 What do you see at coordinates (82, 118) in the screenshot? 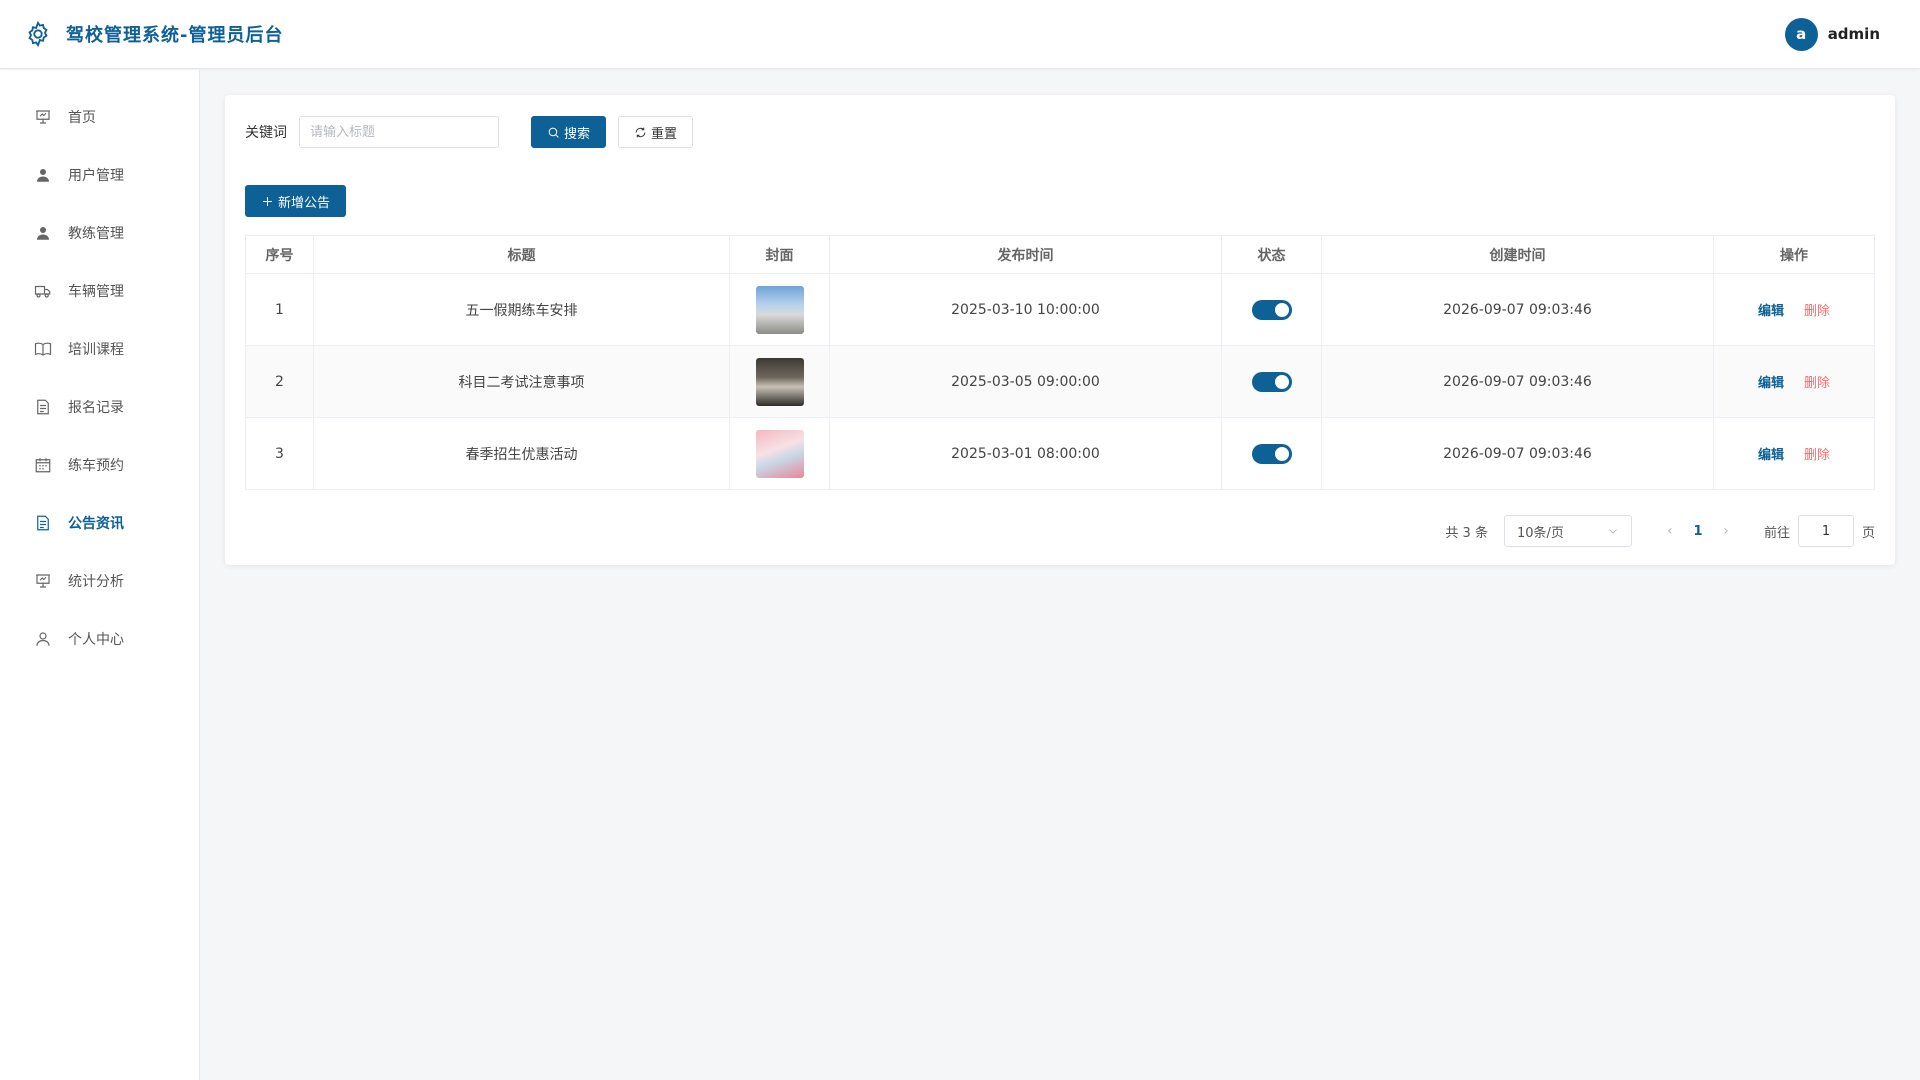
I see `sidebar-item-label: 首页` at bounding box center [82, 118].